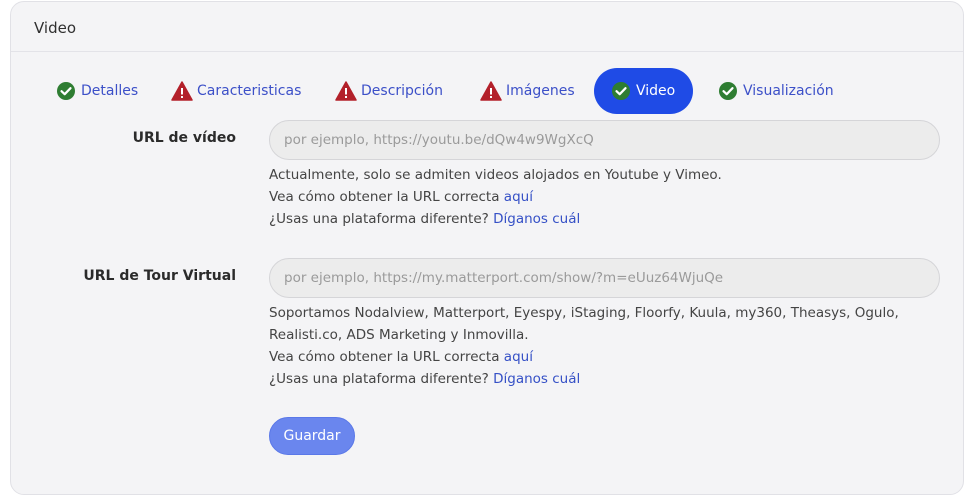 Image resolution: width=977 pixels, height=504 pixels. Describe the element at coordinates (604, 140) in the screenshot. I see `video-url-input` at that location.